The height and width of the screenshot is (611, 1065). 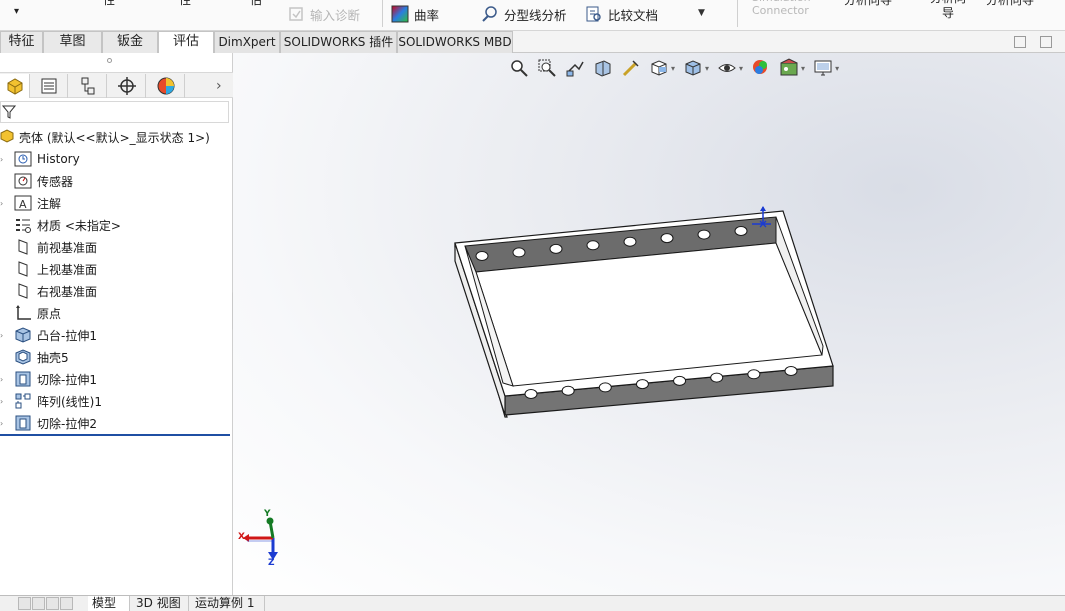 What do you see at coordinates (185, 3) in the screenshot?
I see `ribbon-fragment-b: 性` at bounding box center [185, 3].